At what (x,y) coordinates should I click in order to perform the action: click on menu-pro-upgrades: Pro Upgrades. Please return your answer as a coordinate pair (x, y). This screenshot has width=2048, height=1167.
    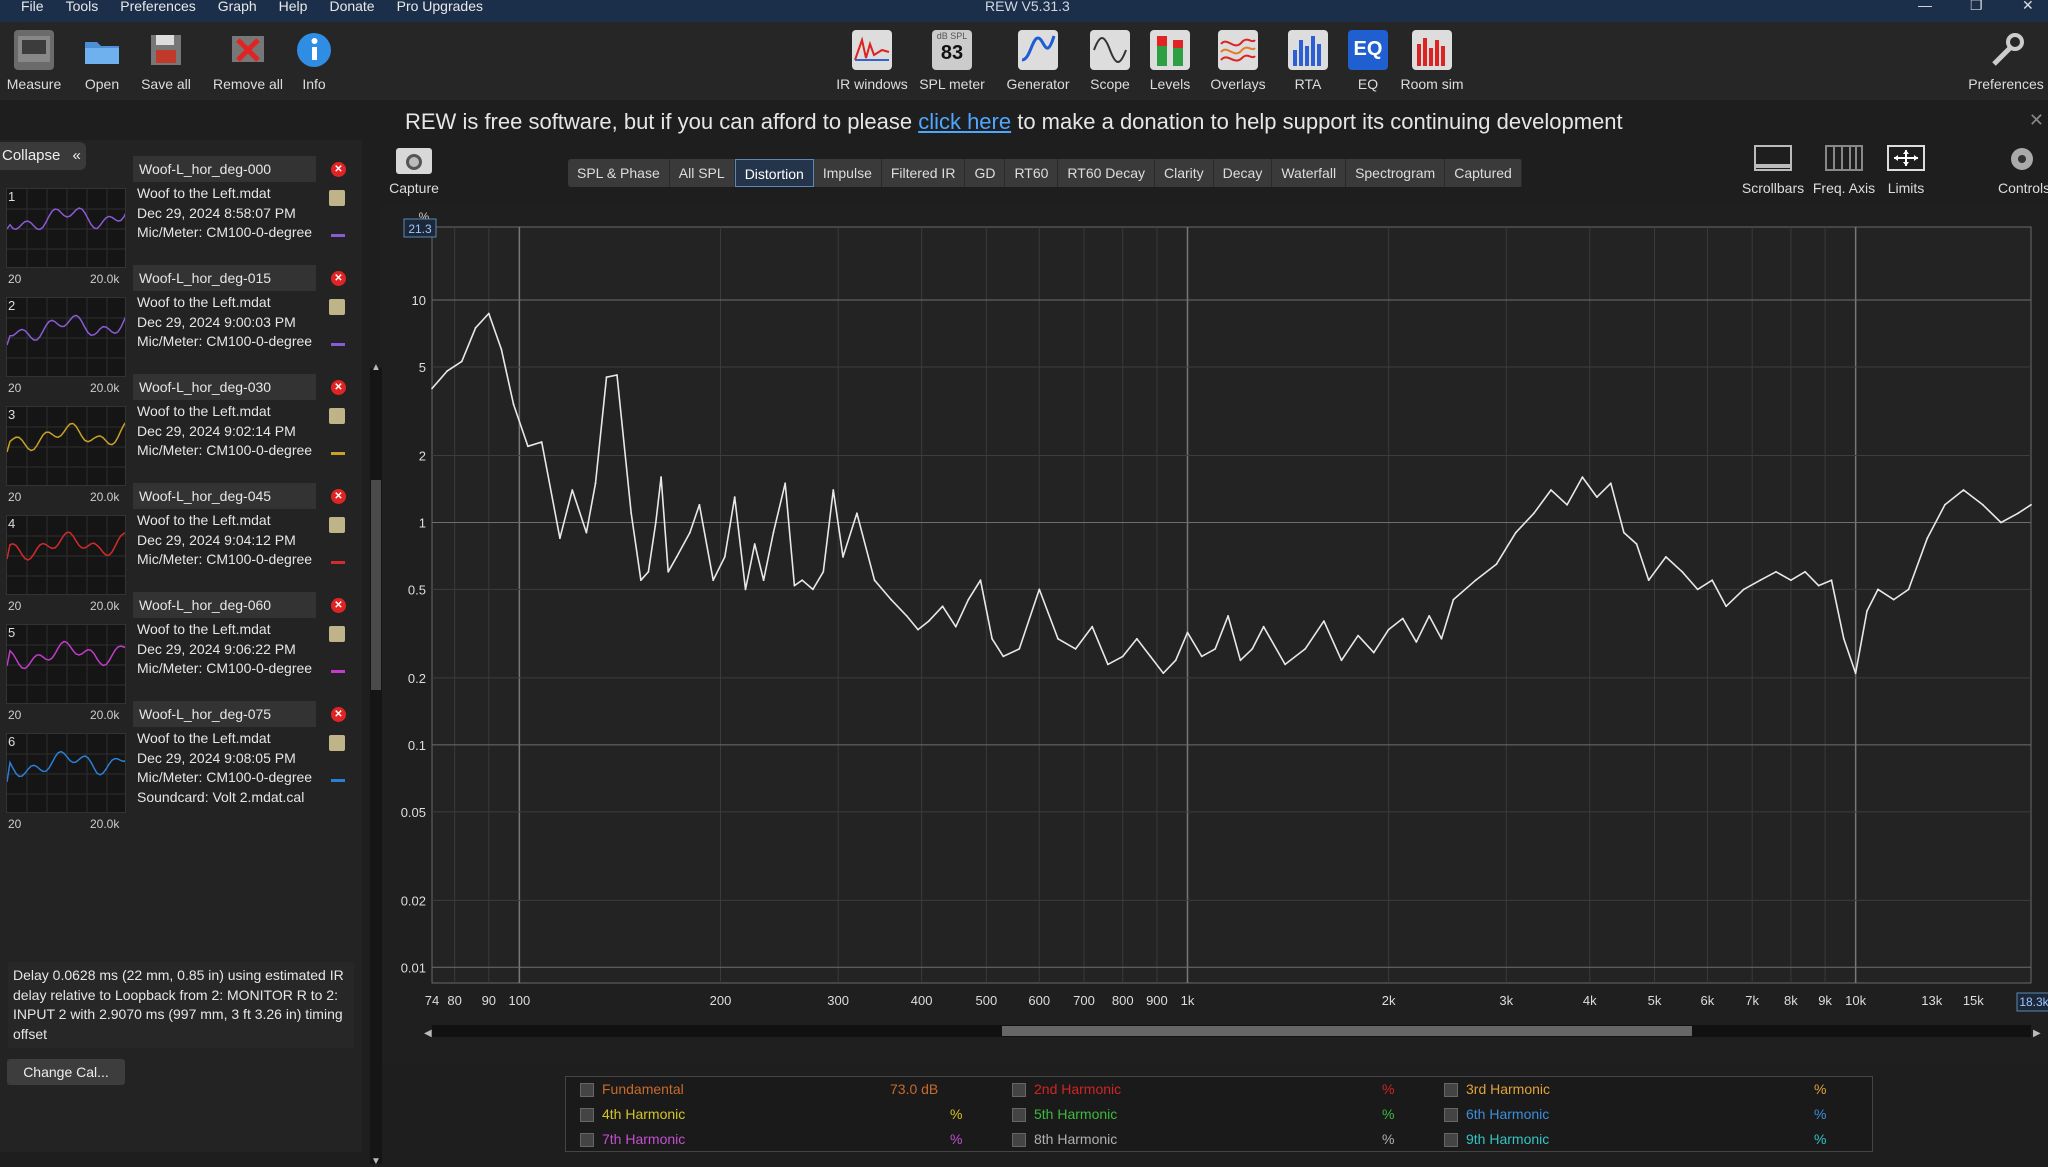
    Looking at the image, I should click on (440, 6).